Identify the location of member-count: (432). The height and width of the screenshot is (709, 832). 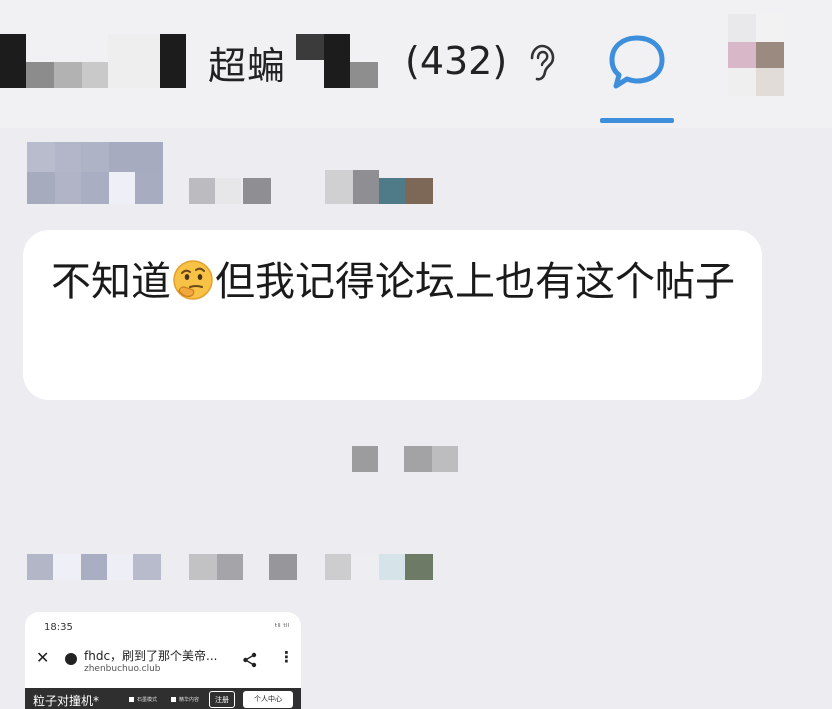
(456, 61).